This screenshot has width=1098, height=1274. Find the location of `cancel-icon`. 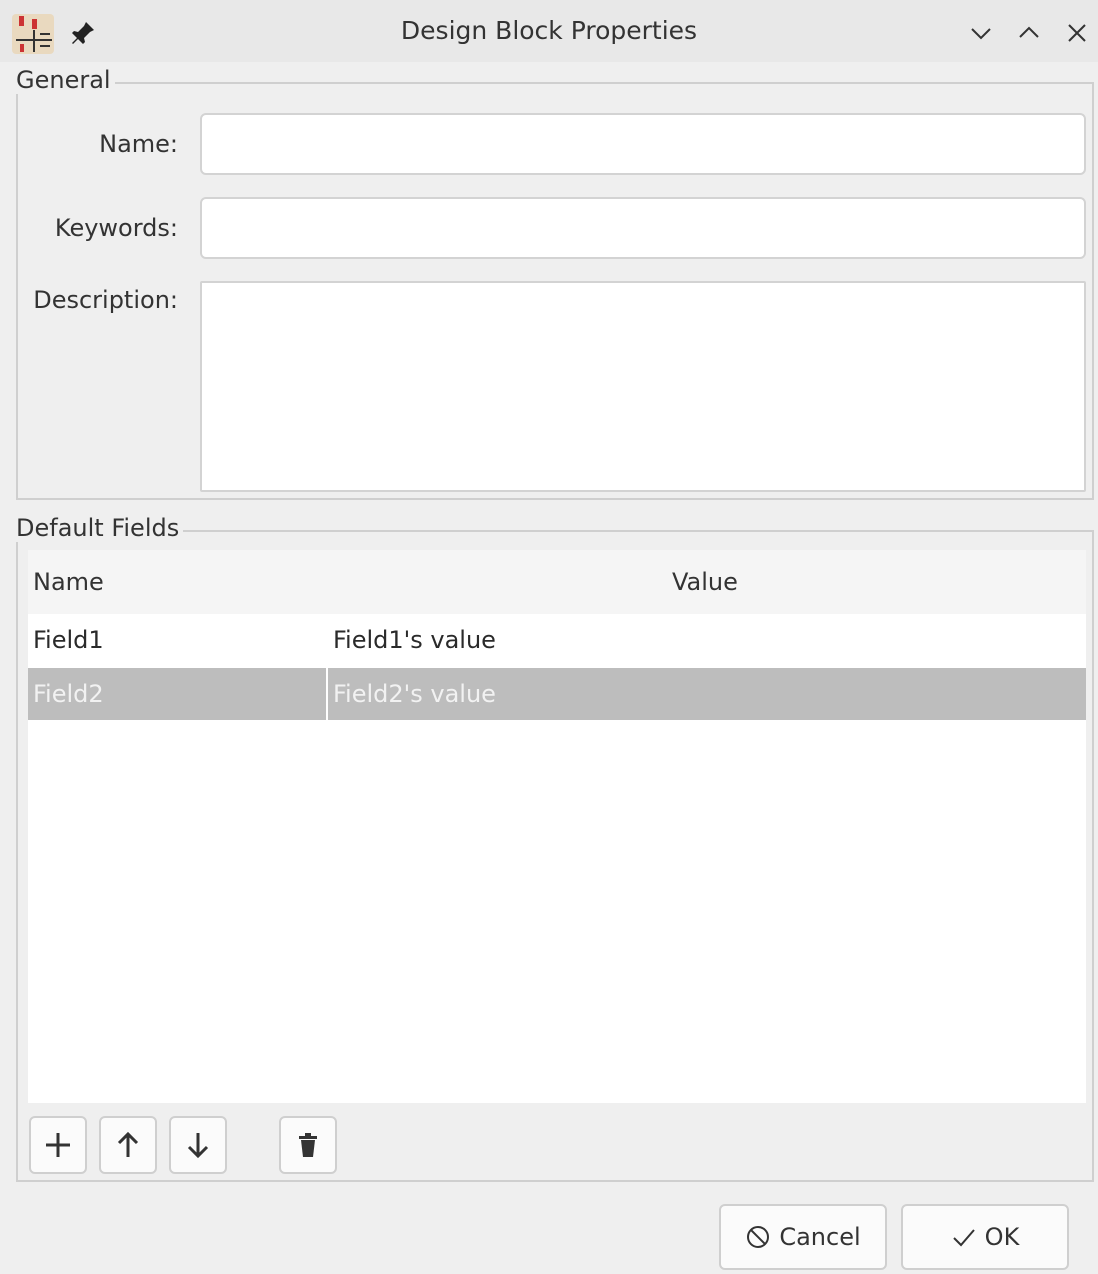

cancel-icon is located at coordinates (758, 1237).